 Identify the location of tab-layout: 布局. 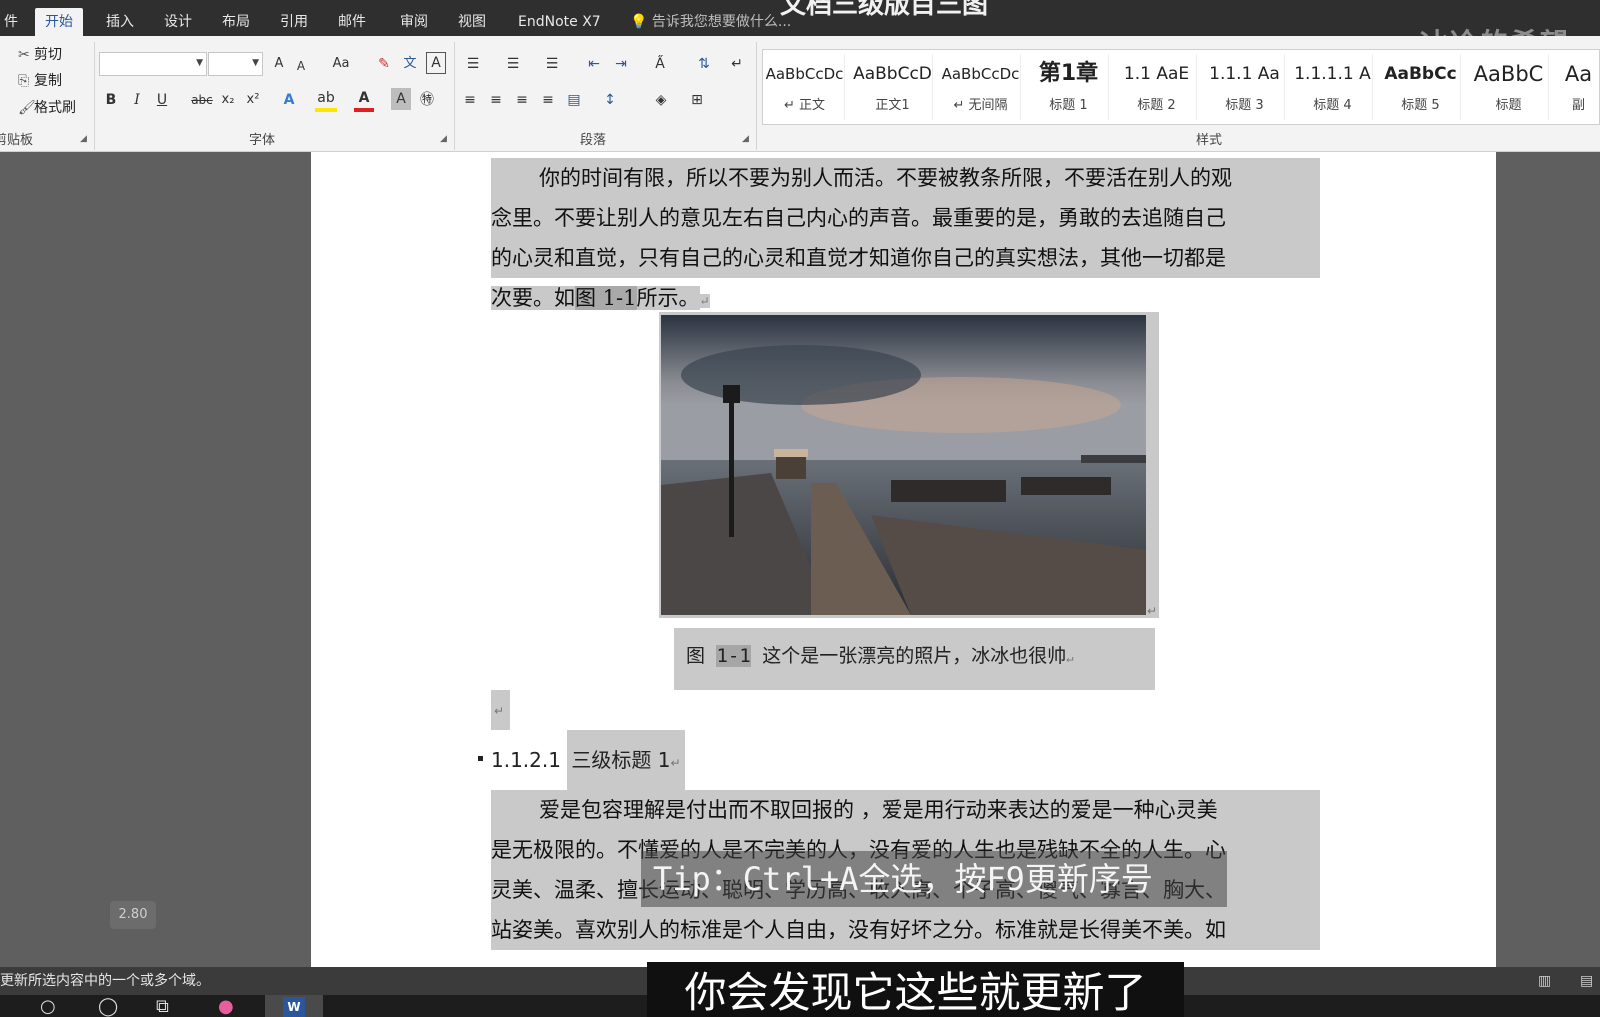
(236, 22).